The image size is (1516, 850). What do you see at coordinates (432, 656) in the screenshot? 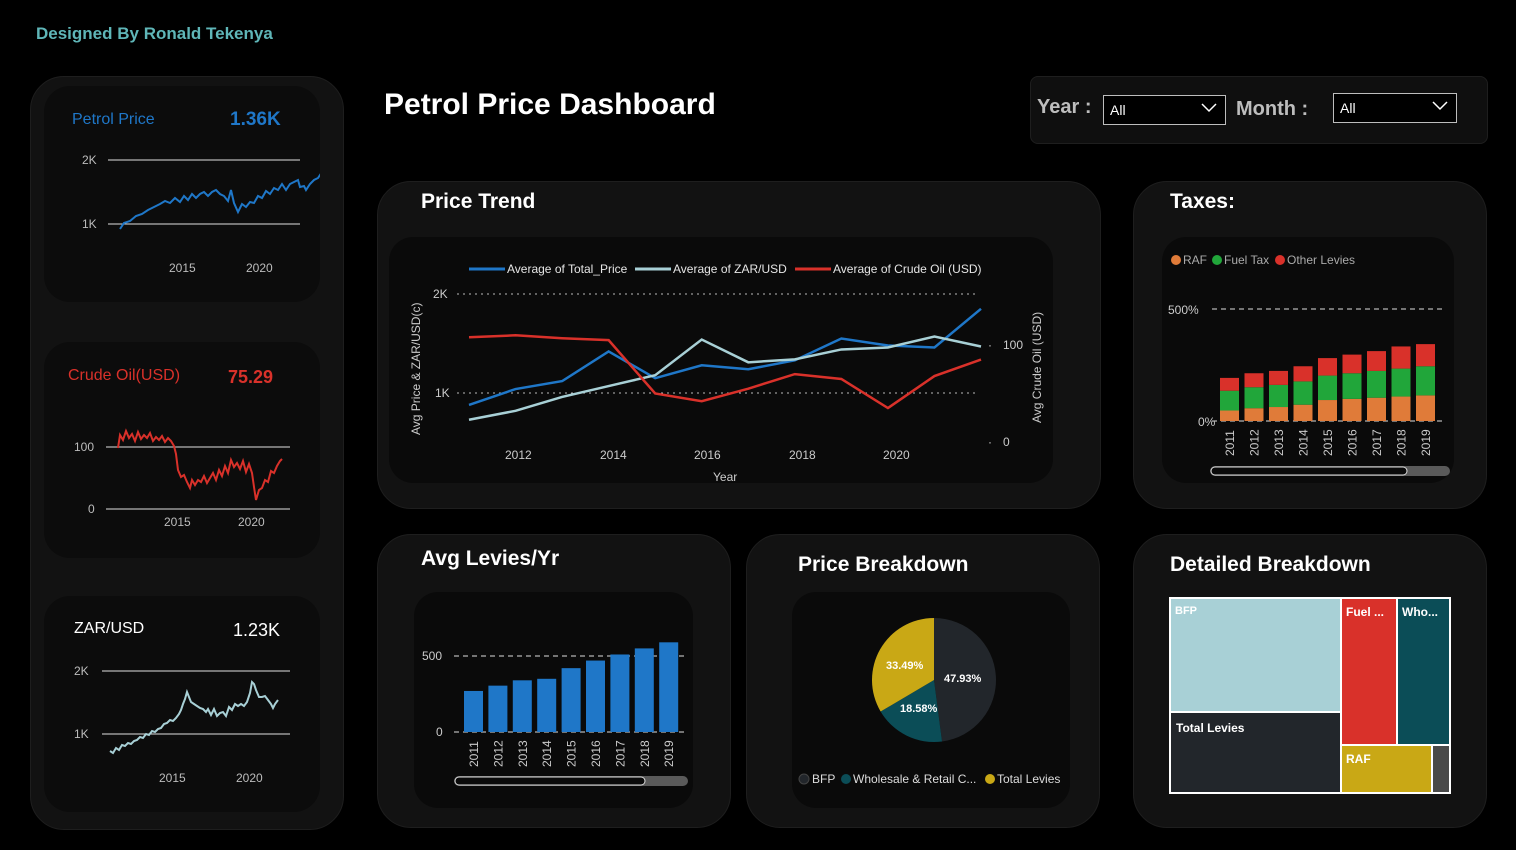
I see `y-tick: 500` at bounding box center [432, 656].